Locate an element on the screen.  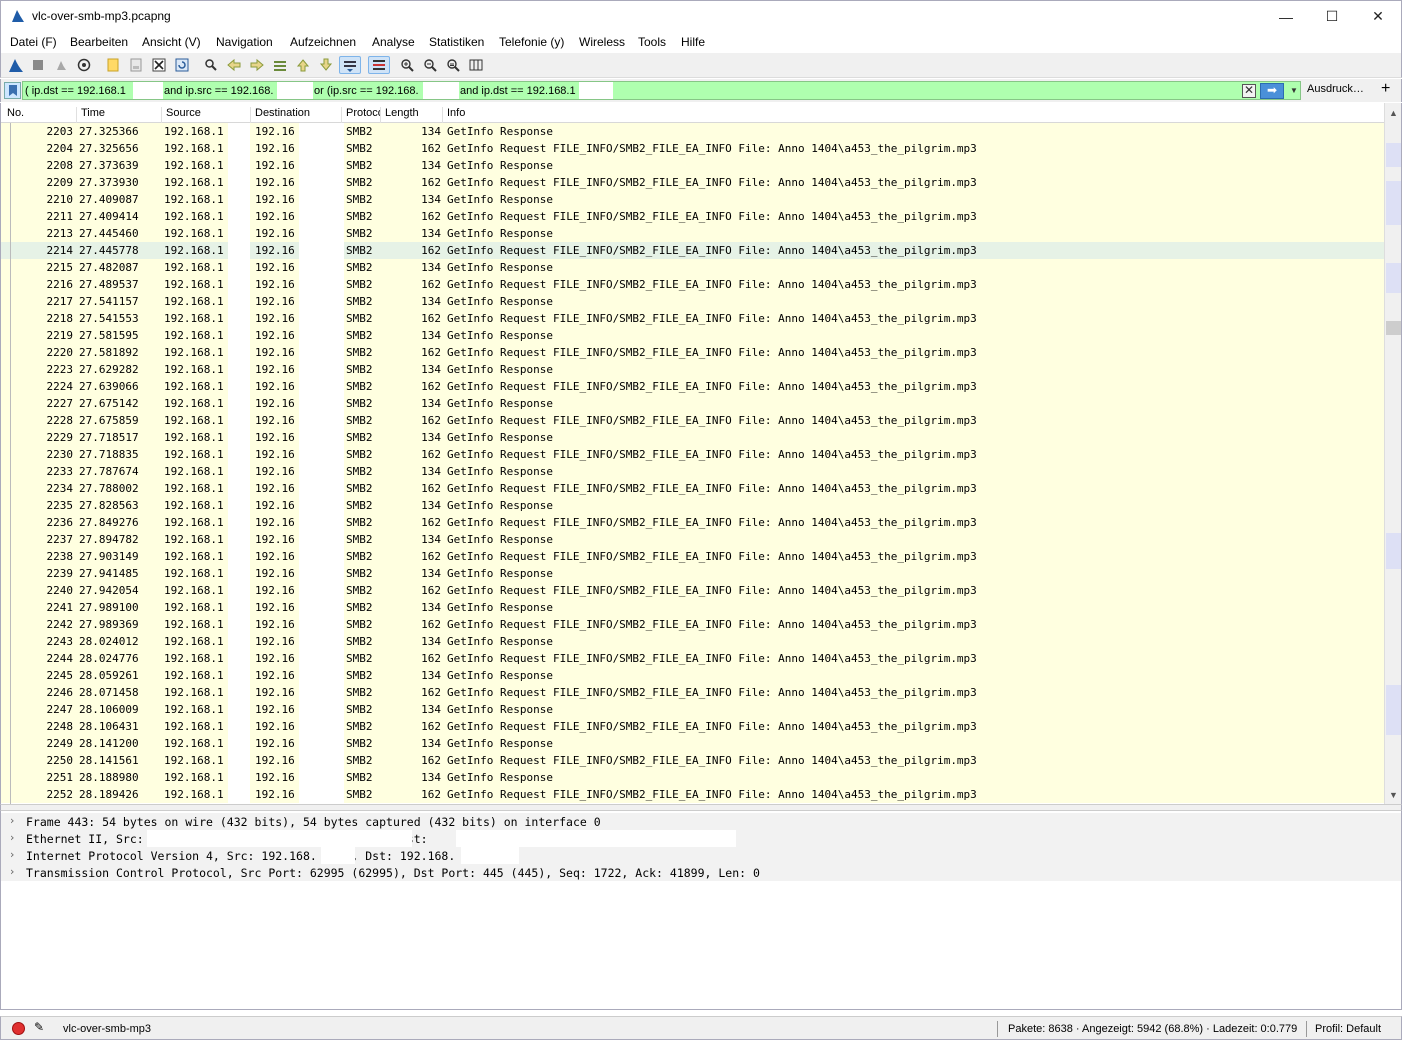
apply-filter-button: ➡ is located at coordinates (1272, 91).